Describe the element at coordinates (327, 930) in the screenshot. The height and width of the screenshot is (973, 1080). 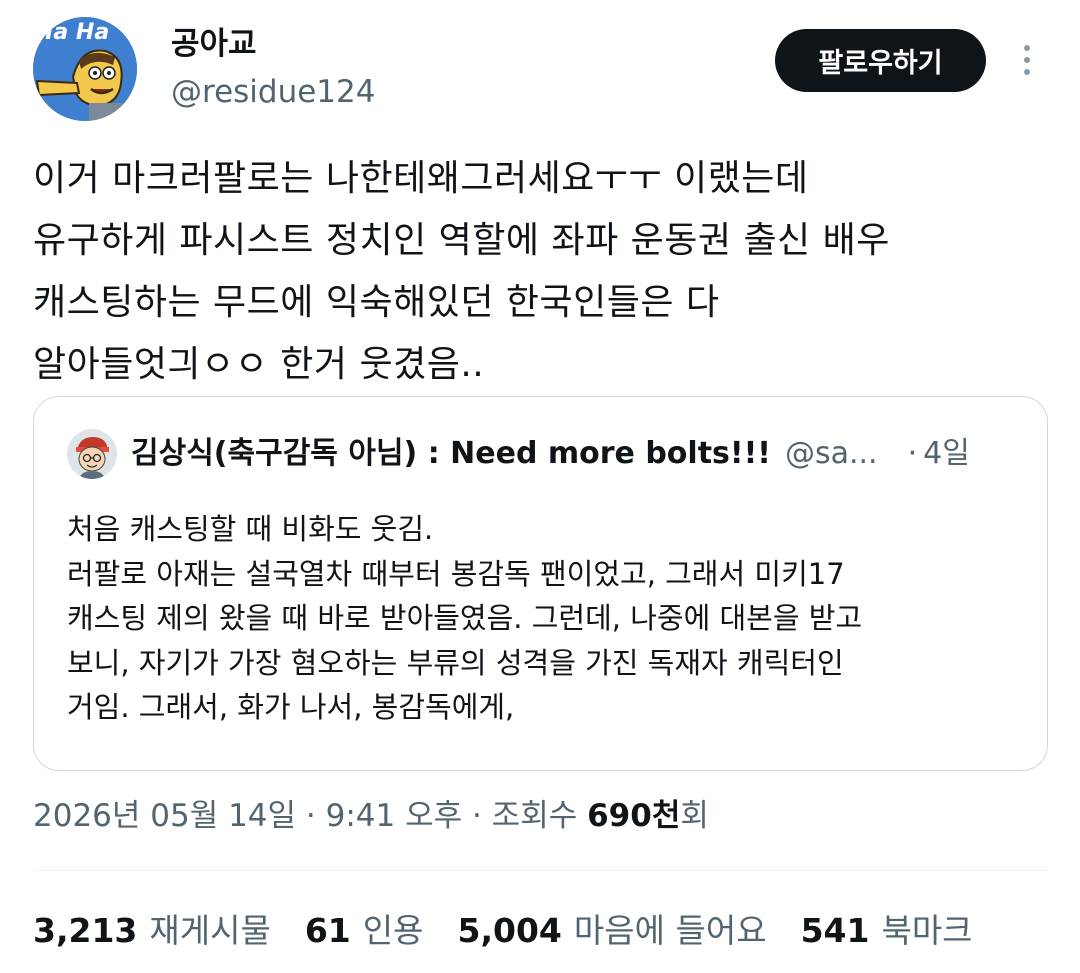
I see `stat-value: 61` at that location.